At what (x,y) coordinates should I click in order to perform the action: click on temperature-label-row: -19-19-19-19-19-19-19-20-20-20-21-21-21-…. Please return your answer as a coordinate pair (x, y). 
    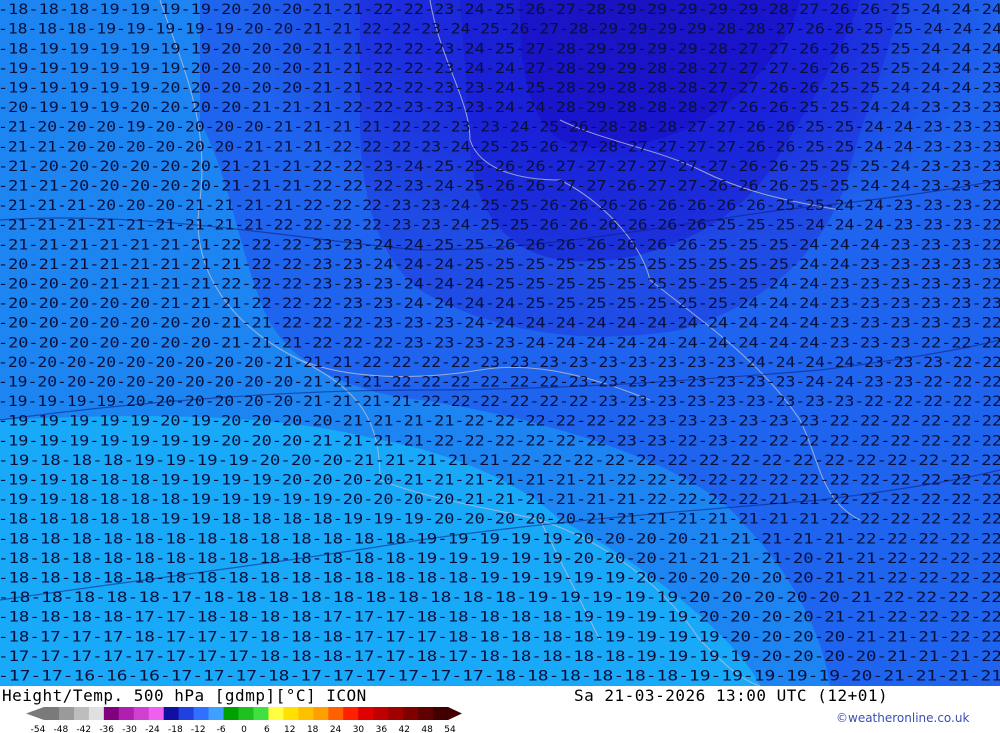
    Looking at the image, I should click on (500, 440).